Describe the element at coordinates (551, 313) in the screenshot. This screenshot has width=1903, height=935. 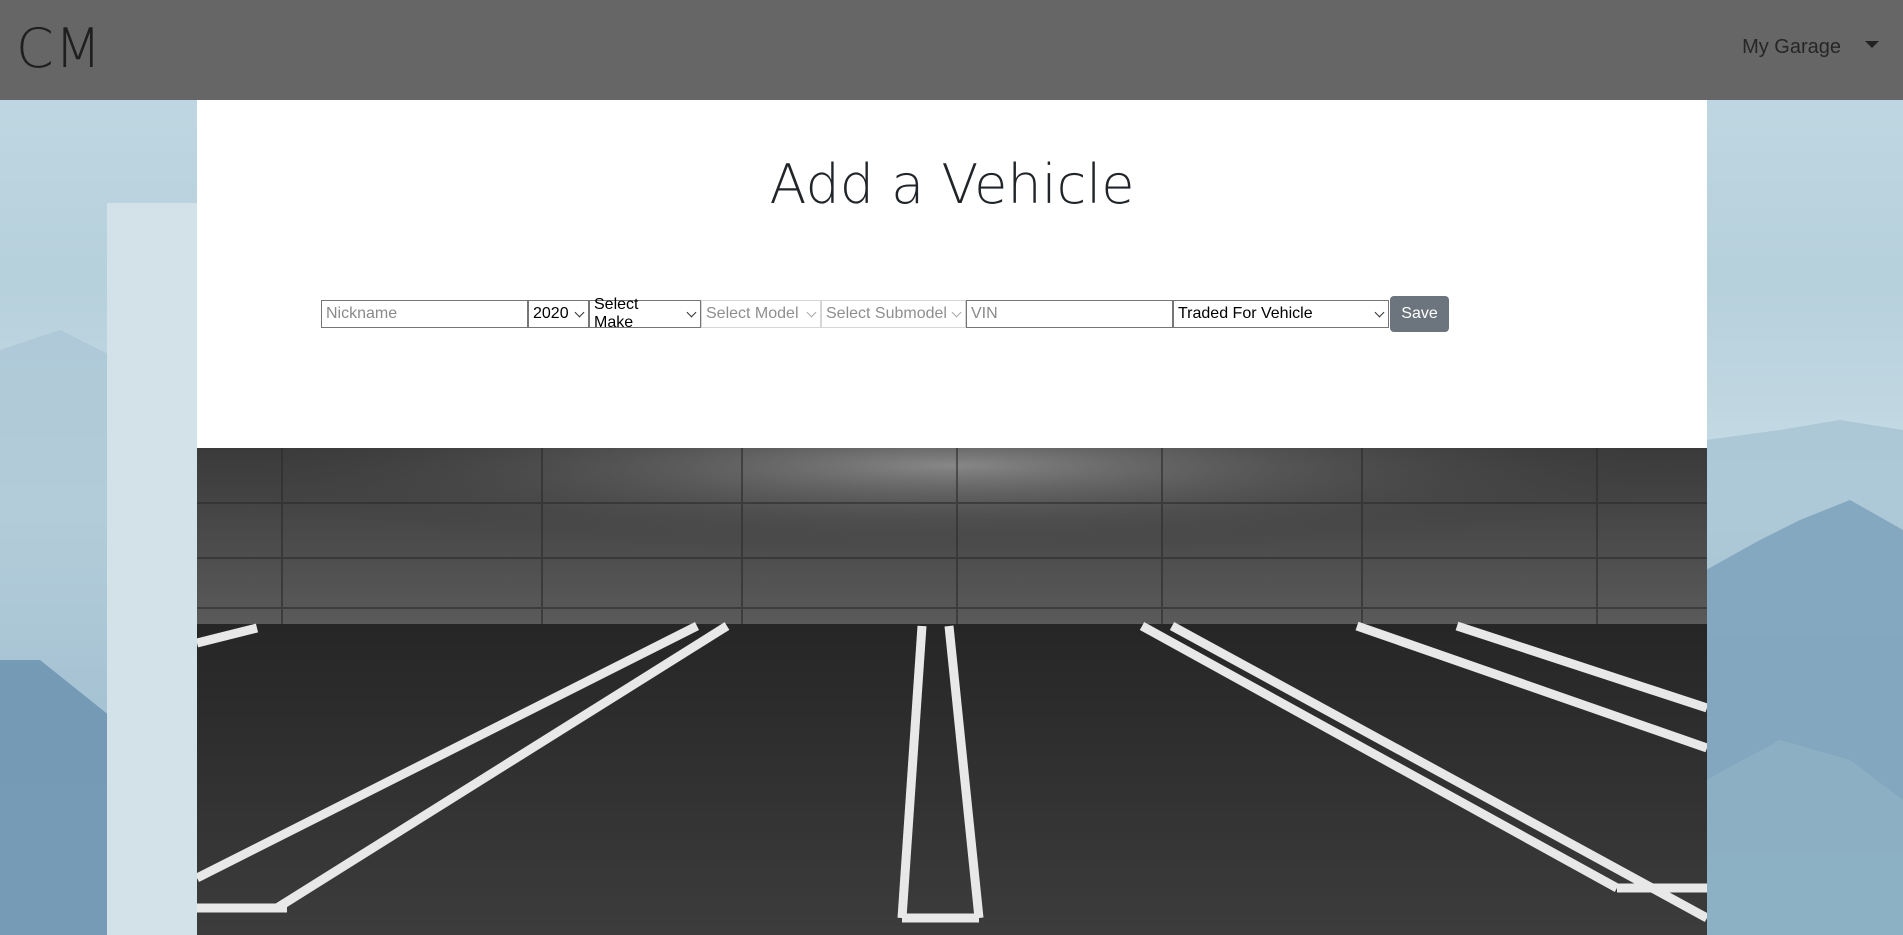
I see `year-value: 2020` at that location.